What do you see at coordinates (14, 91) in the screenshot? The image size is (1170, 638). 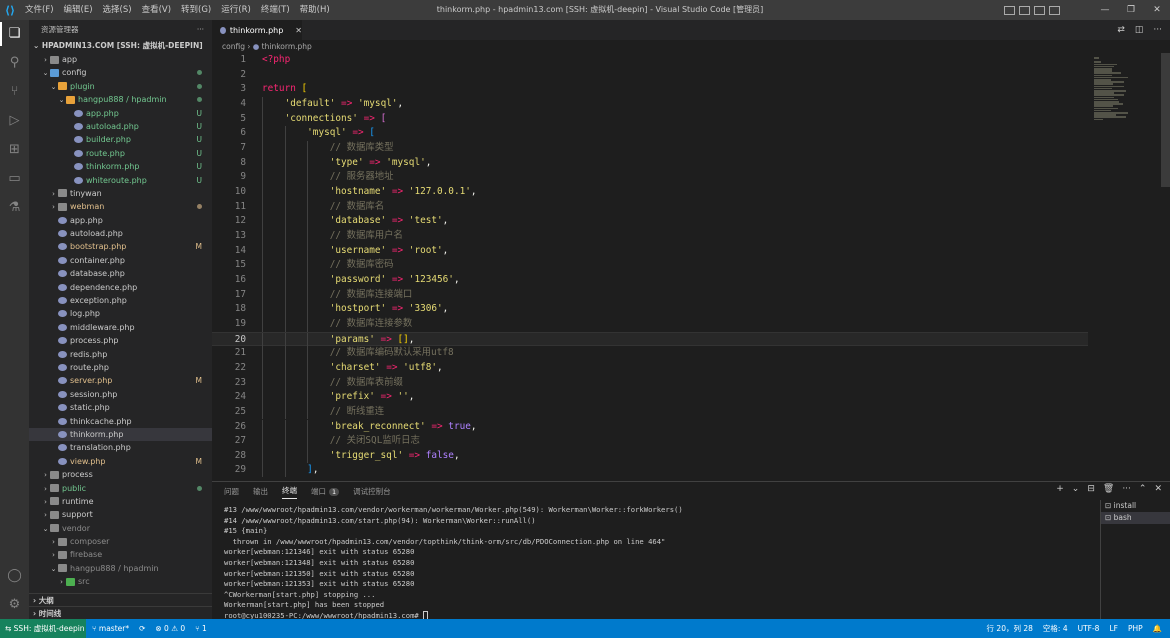 I see `source-control-icon: ⑂` at bounding box center [14, 91].